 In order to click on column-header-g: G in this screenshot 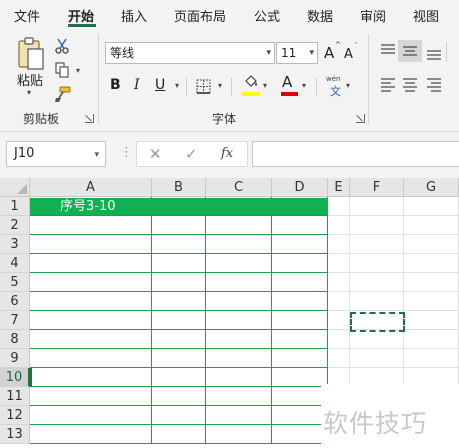, I will do `click(431, 187)`.